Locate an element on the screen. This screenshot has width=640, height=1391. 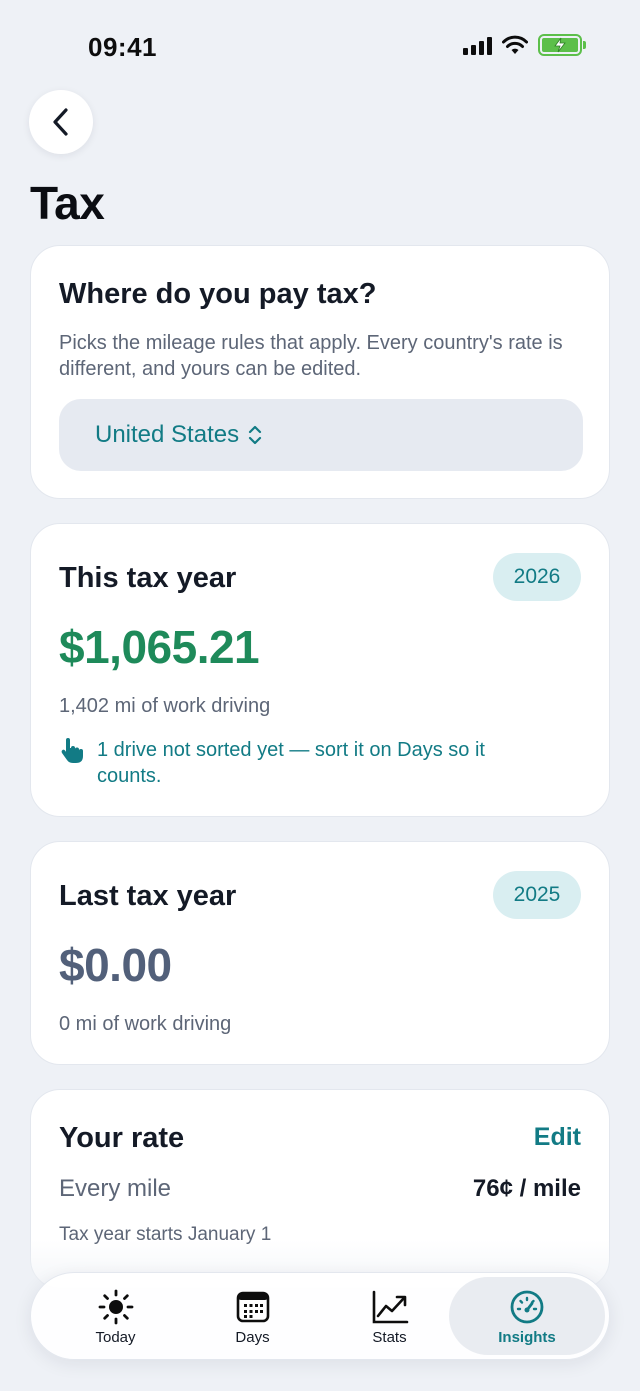
status-time: 09:41 is located at coordinates (122, 47).